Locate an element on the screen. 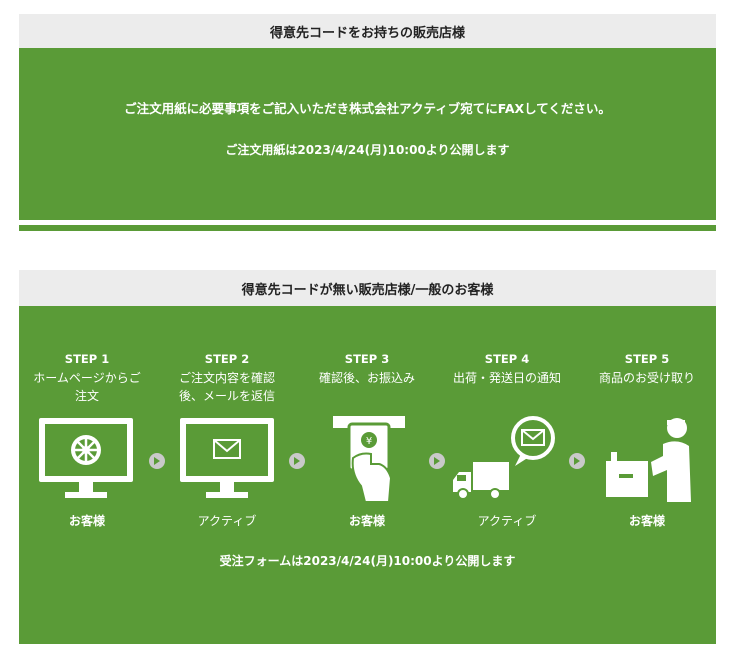 This screenshot has width=729, height=656. step1-desc: ホームページからご注文 is located at coordinates (87, 387).